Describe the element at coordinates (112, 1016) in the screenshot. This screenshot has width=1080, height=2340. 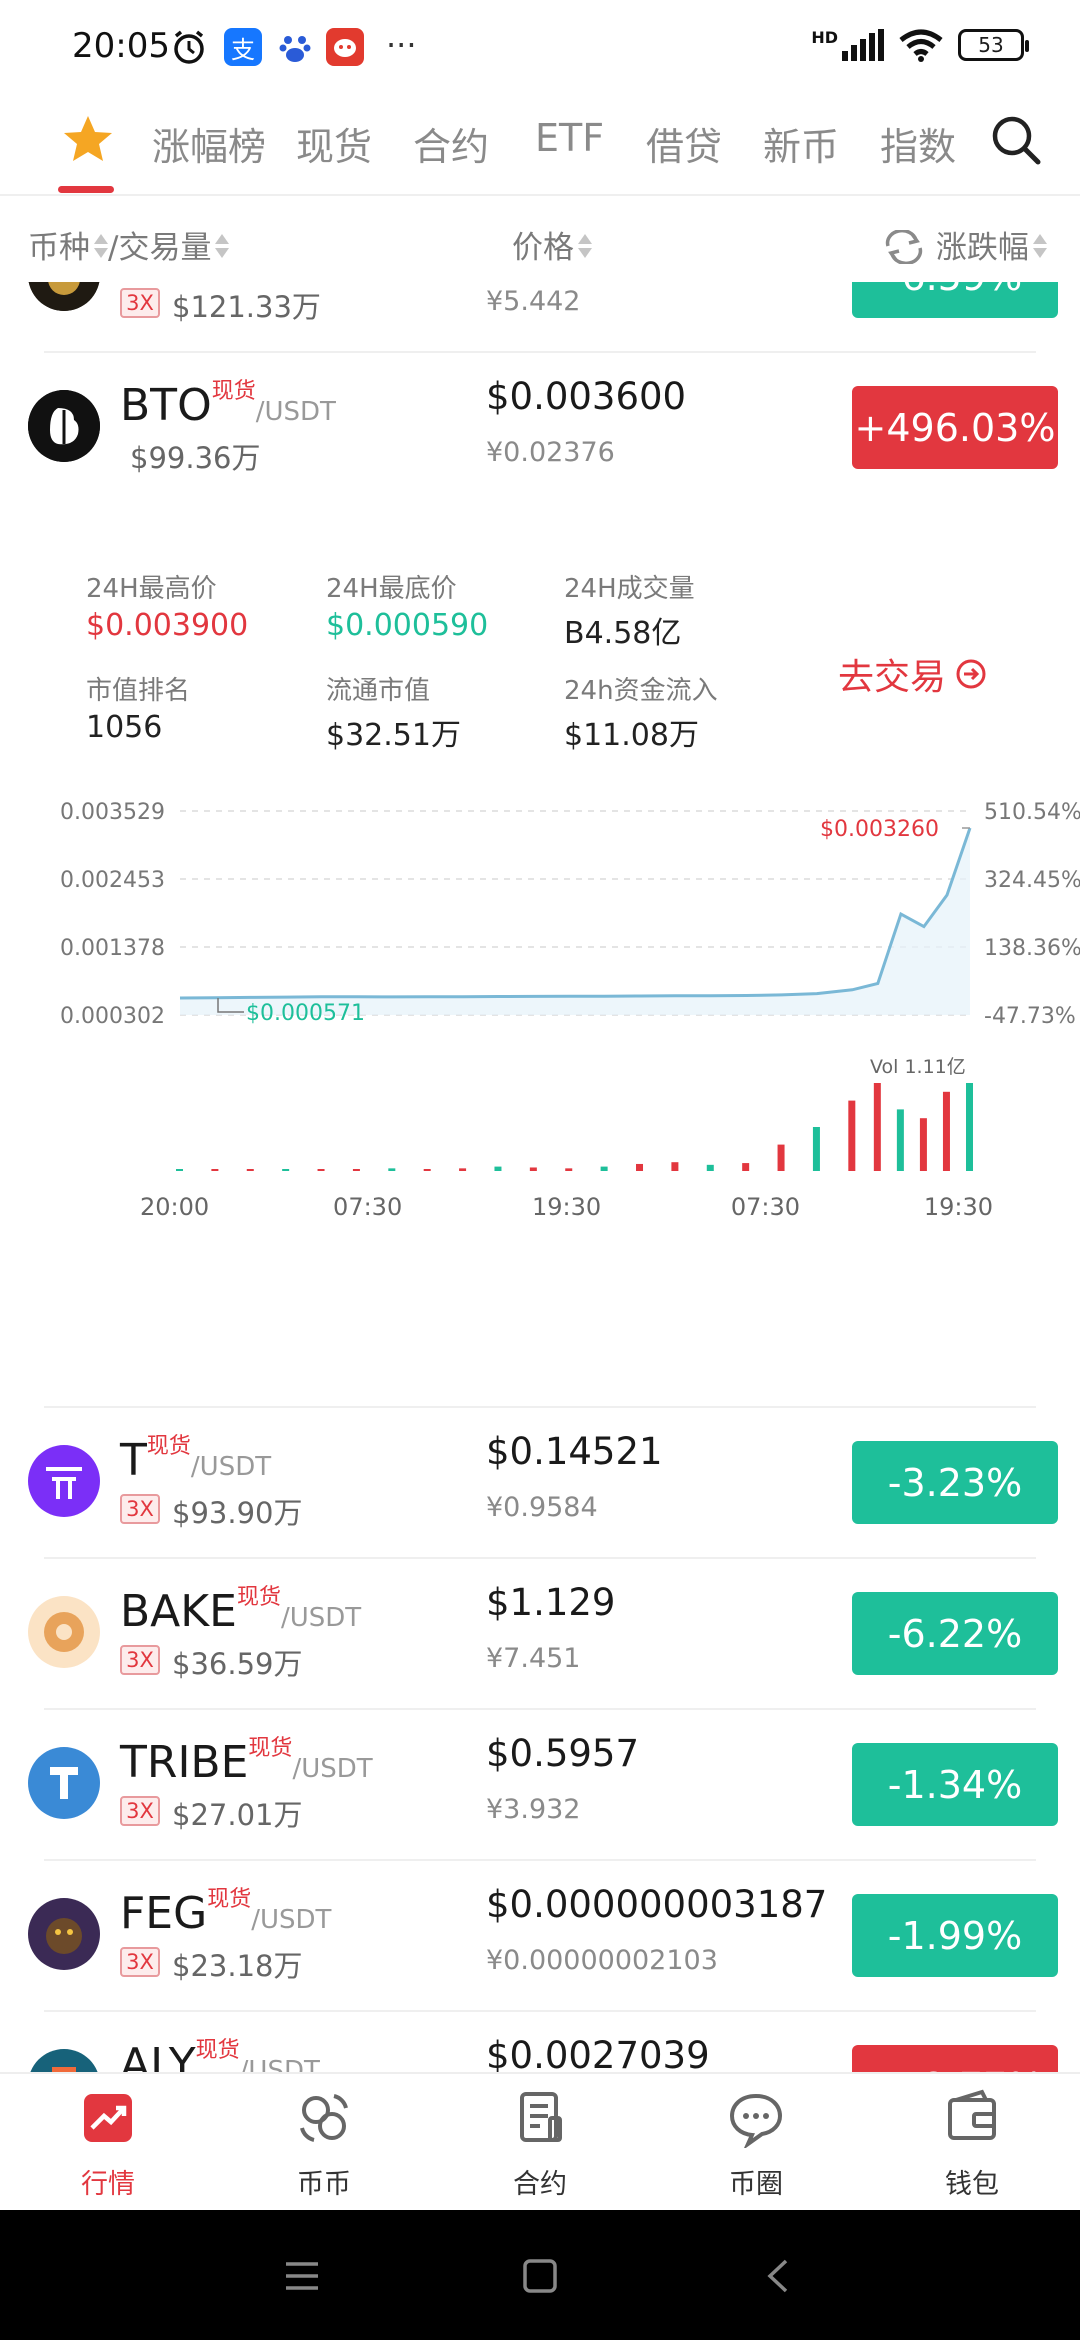
I see `y-tick-label: 0.000302` at that location.